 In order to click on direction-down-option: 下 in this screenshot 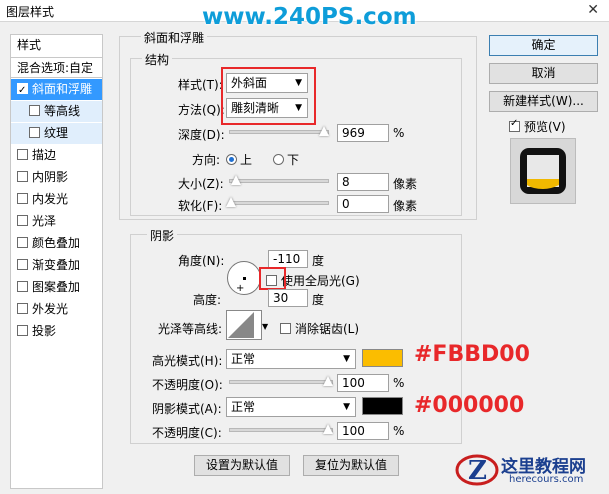, I will do `click(286, 159)`.